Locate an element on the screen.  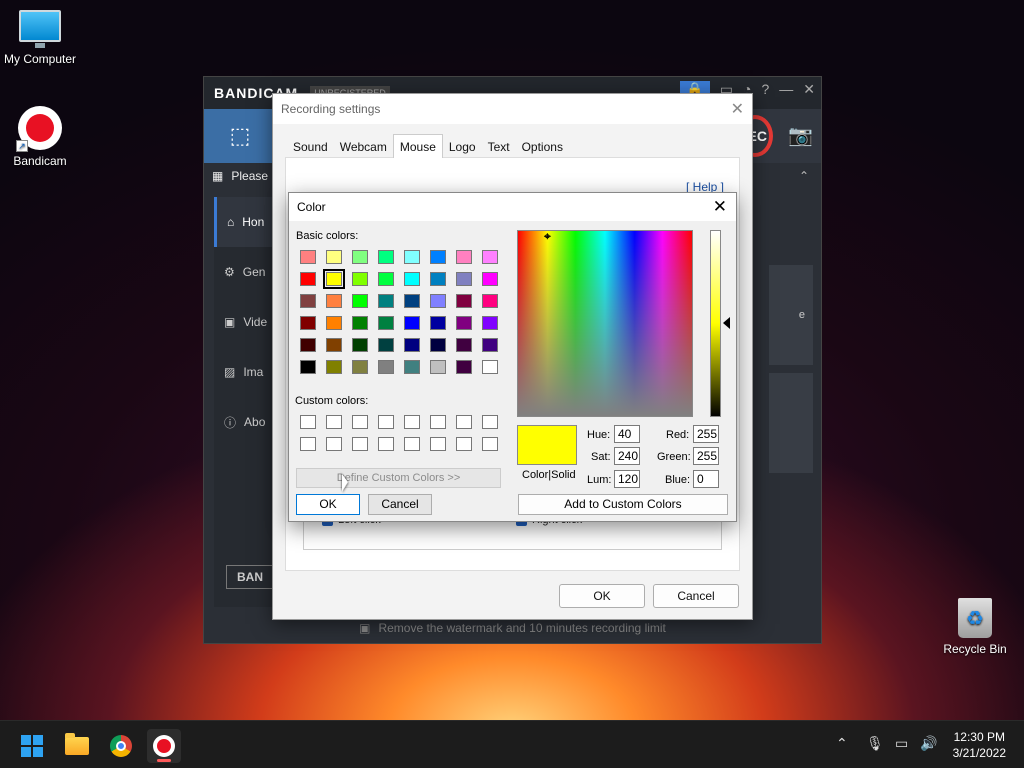
desktop-icon-bandicam: ↗ Bandicam is located at coordinates (40, 137).